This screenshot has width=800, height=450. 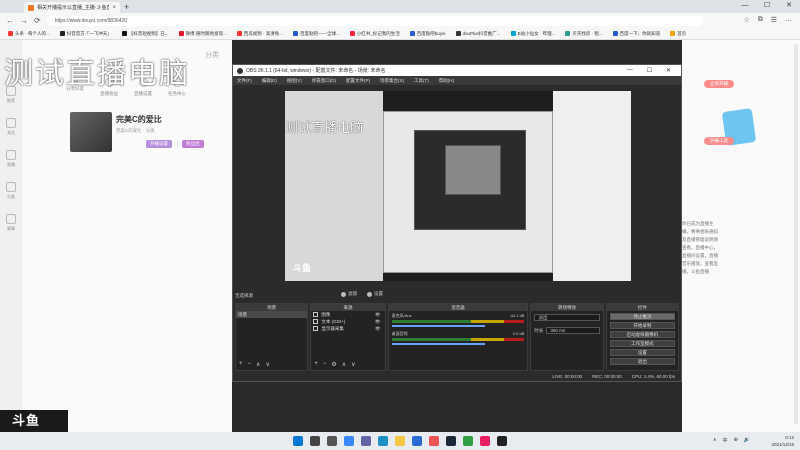 I want to click on bookmark-item: 抖音官方「一飞冲天」, so click(x=85, y=34).